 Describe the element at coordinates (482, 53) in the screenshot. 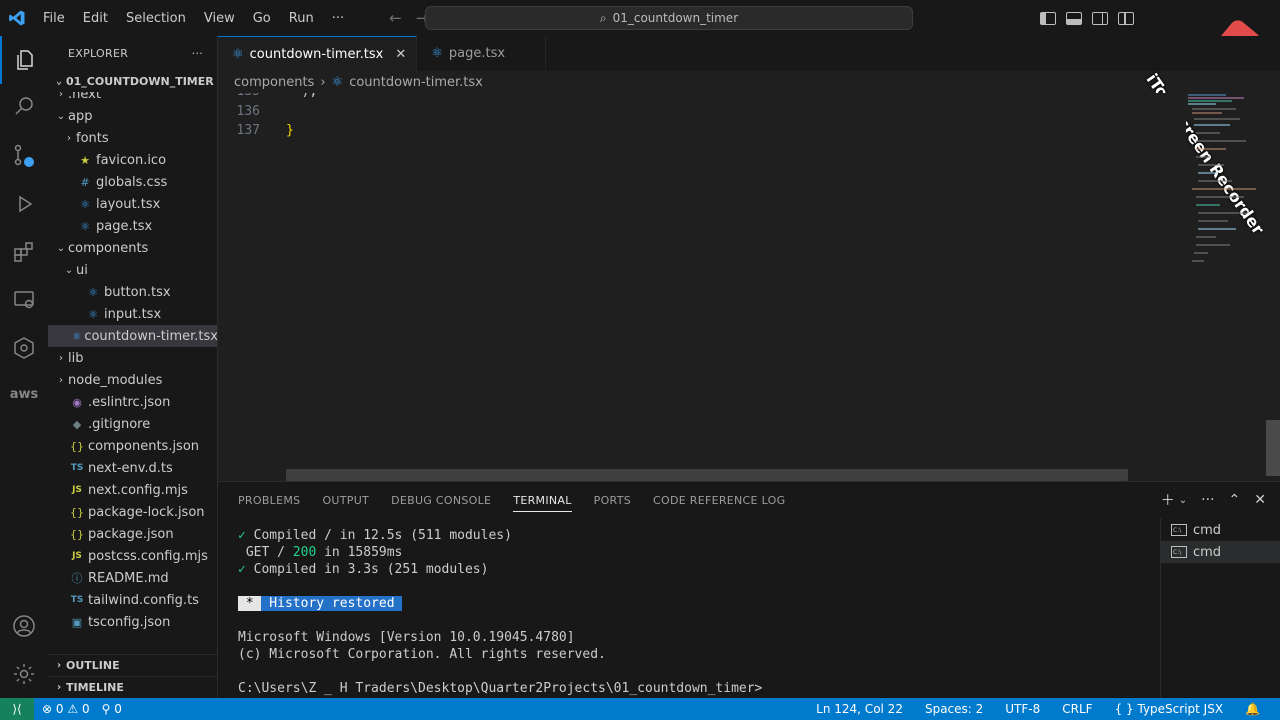

I see `tab-page: ⚛ page.tsx` at that location.